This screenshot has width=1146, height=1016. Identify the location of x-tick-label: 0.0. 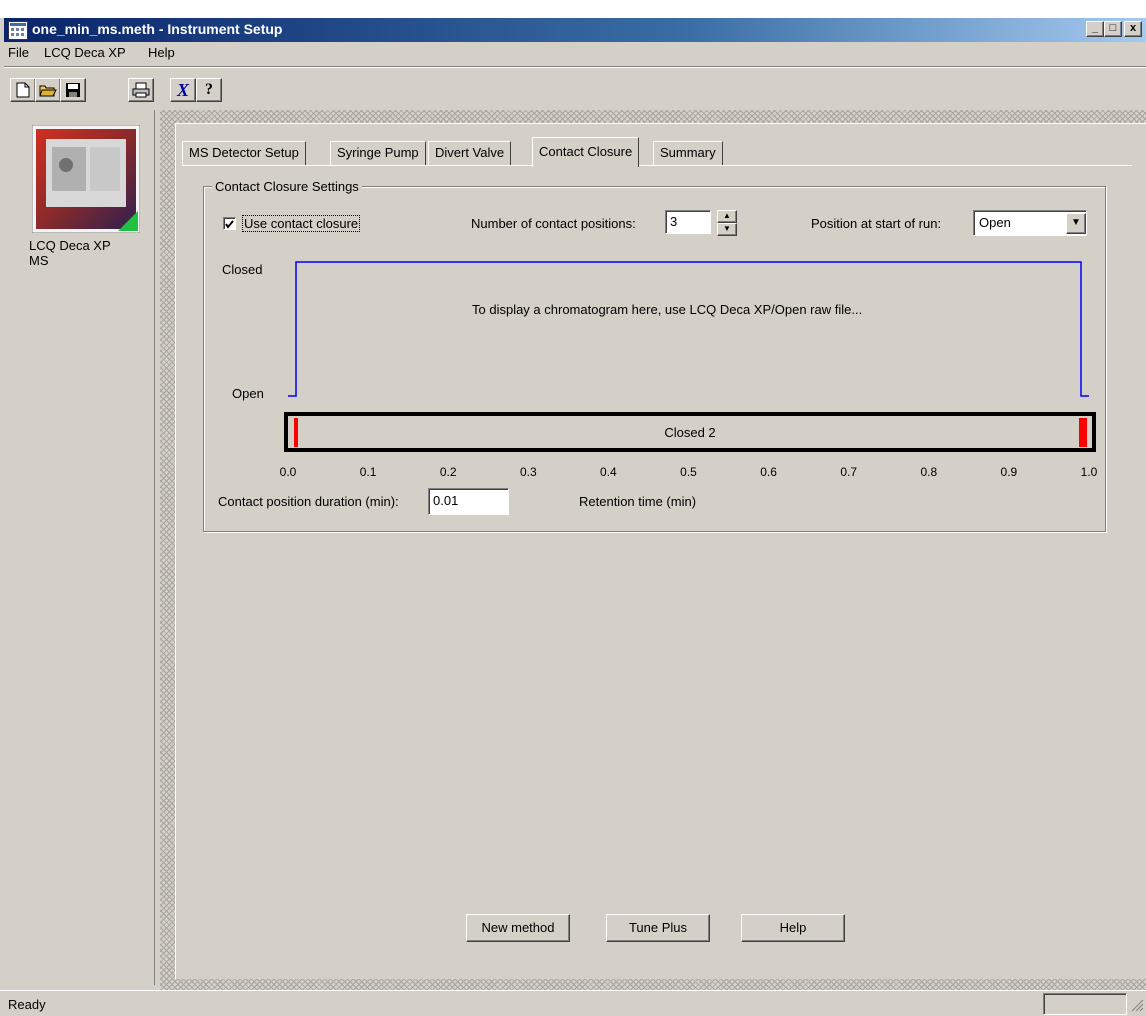
(288, 472).